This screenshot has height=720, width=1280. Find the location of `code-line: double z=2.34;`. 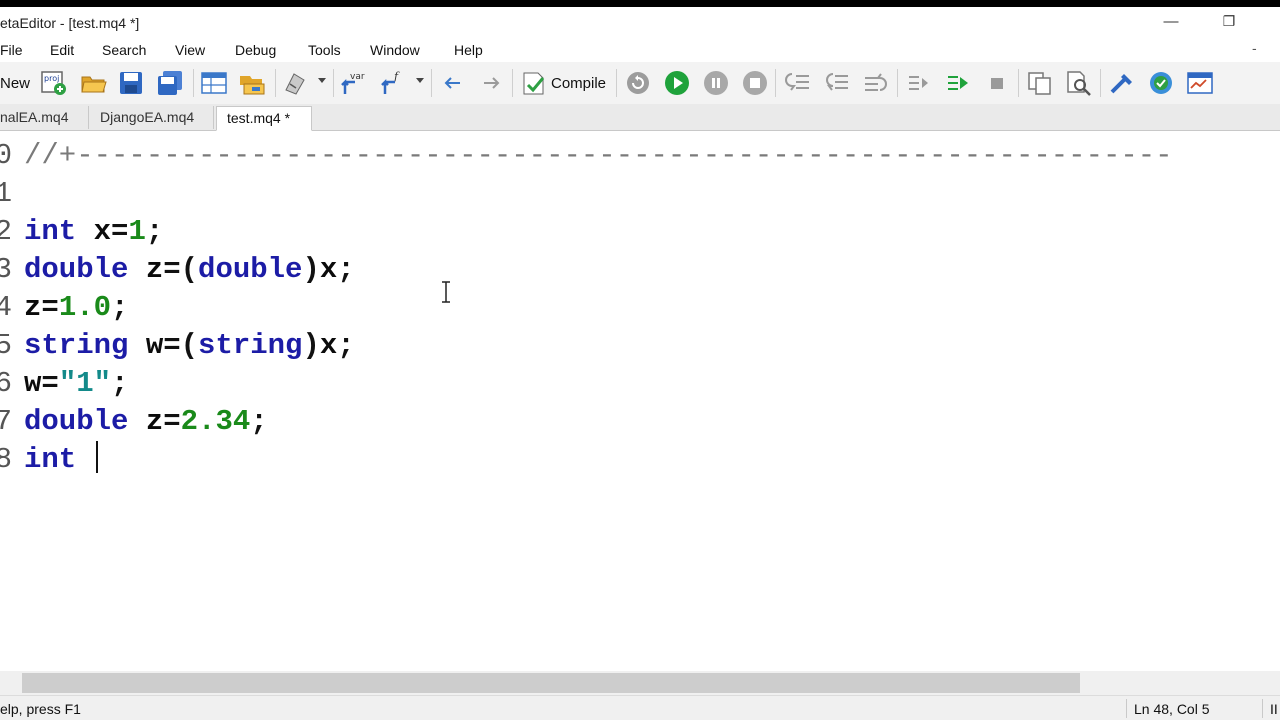

code-line: double z=2.34; is located at coordinates (146, 422).